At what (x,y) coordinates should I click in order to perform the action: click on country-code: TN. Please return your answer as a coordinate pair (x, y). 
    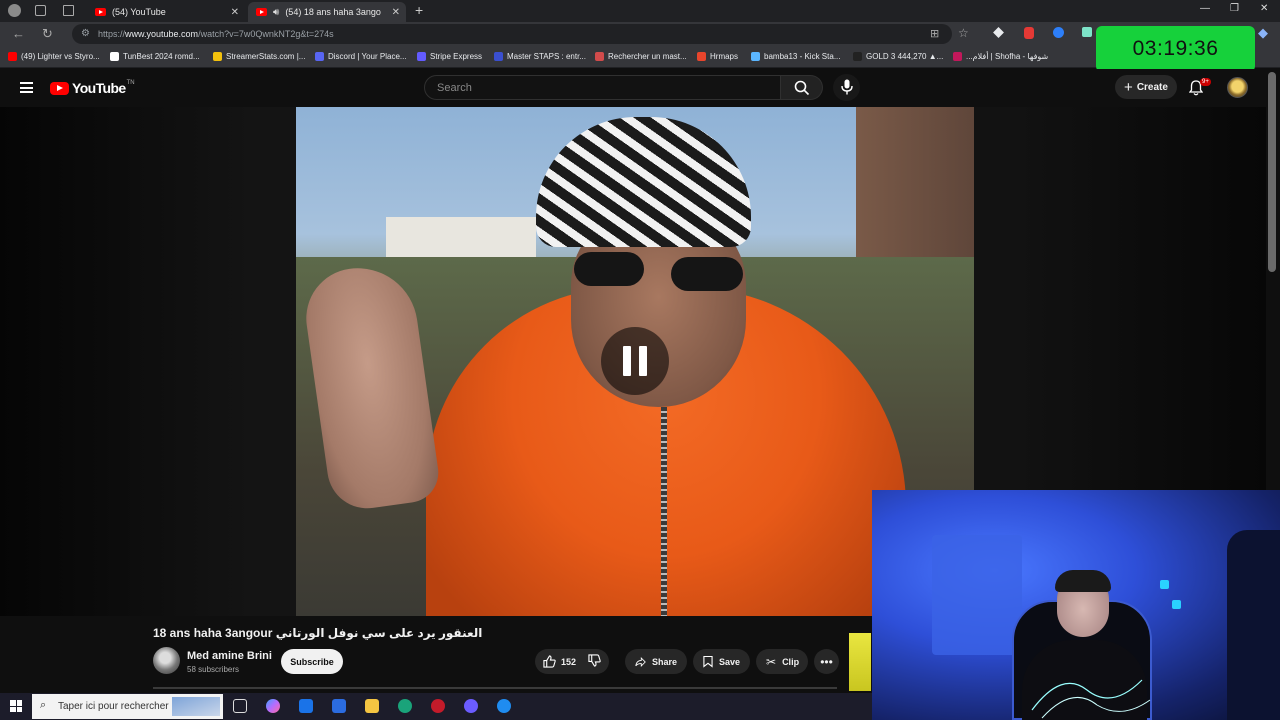
    Looking at the image, I should click on (130, 83).